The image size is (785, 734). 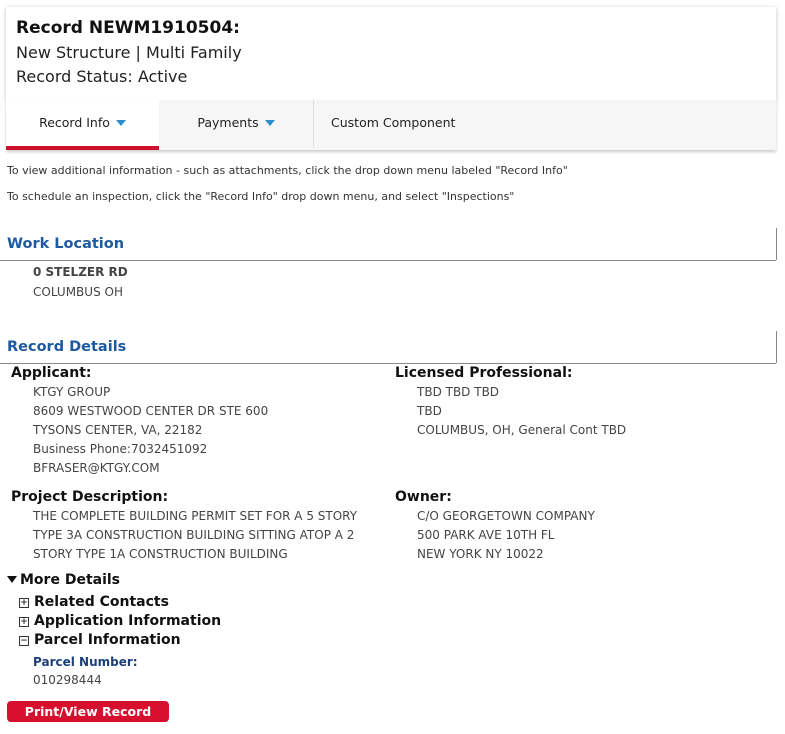 What do you see at coordinates (88, 711) in the screenshot?
I see `print-view-record-button: Print/View Record` at bounding box center [88, 711].